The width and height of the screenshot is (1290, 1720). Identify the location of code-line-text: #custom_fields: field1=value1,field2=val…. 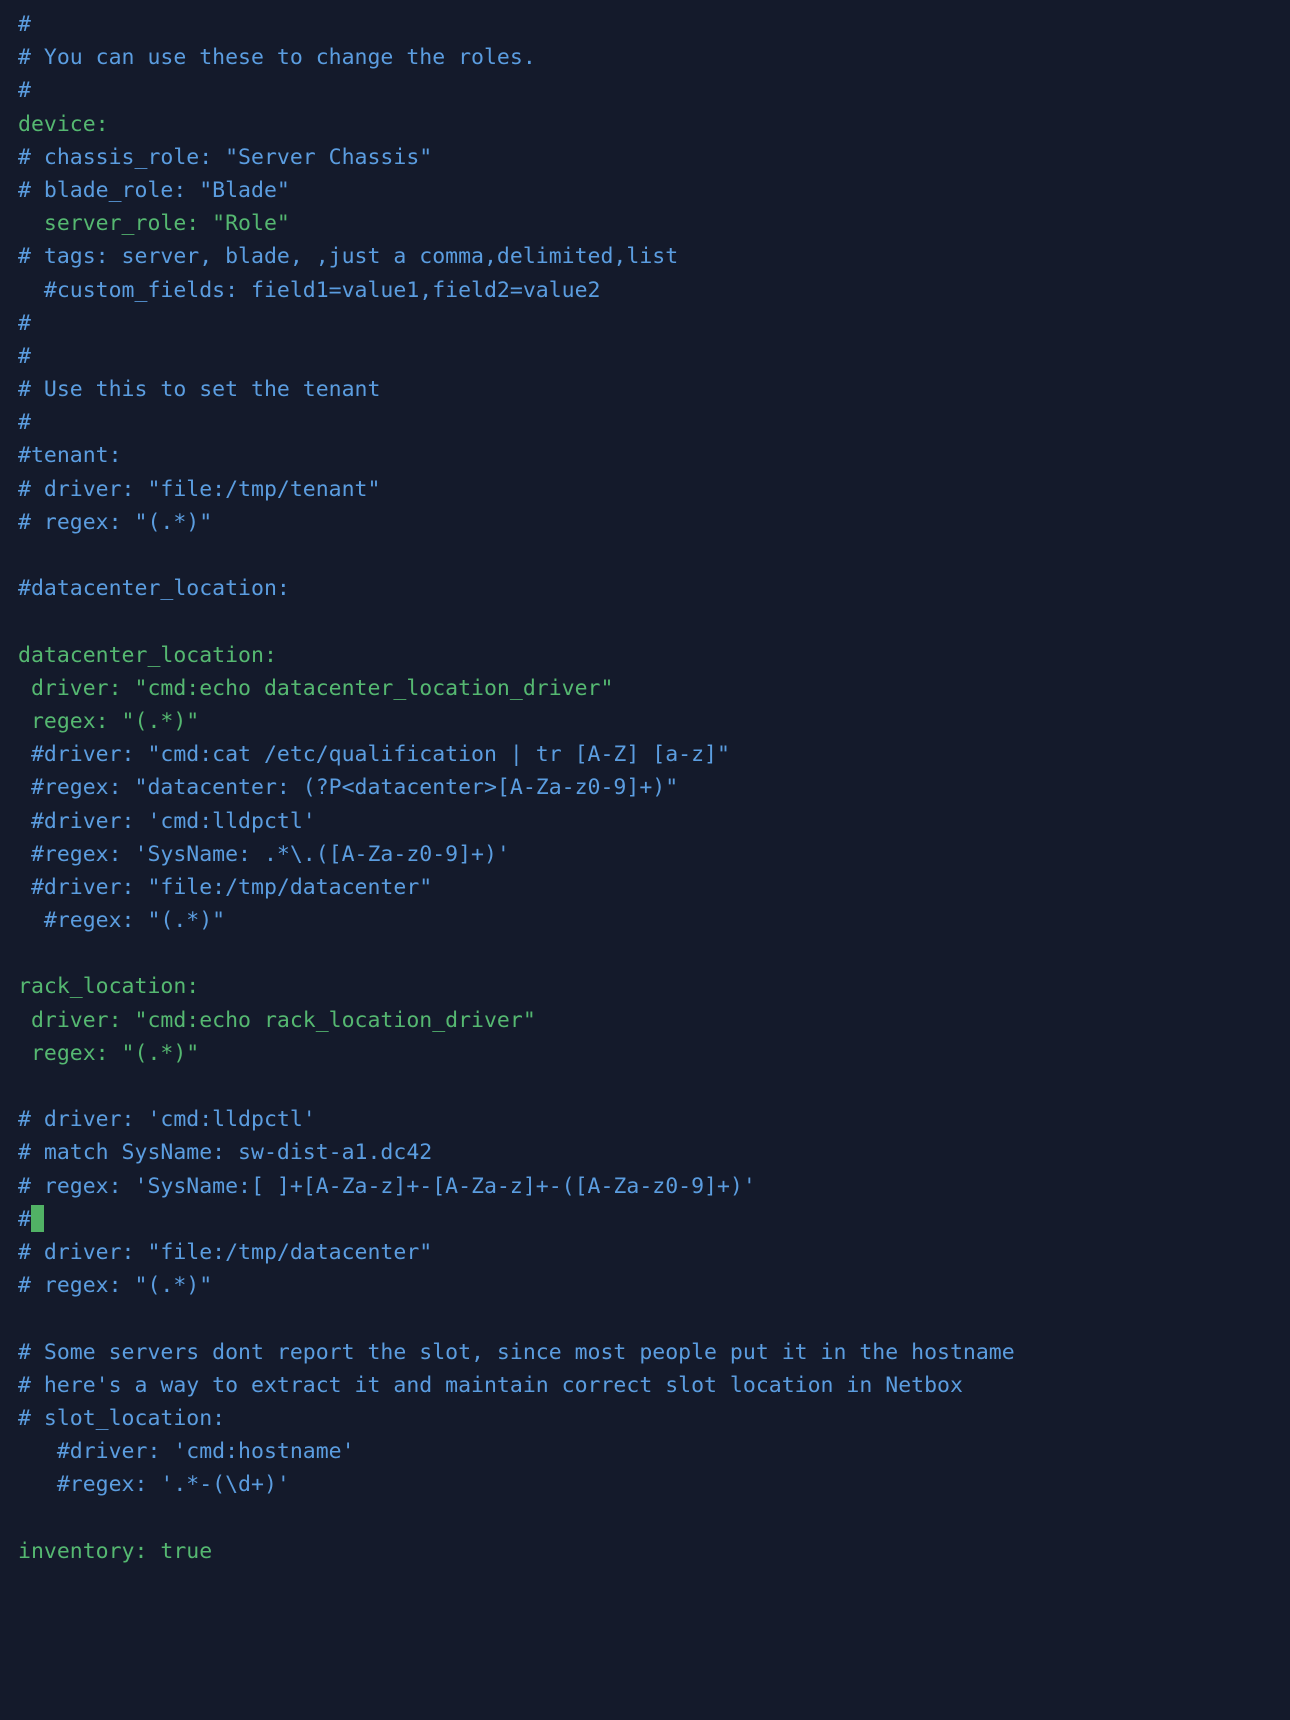
(309, 290).